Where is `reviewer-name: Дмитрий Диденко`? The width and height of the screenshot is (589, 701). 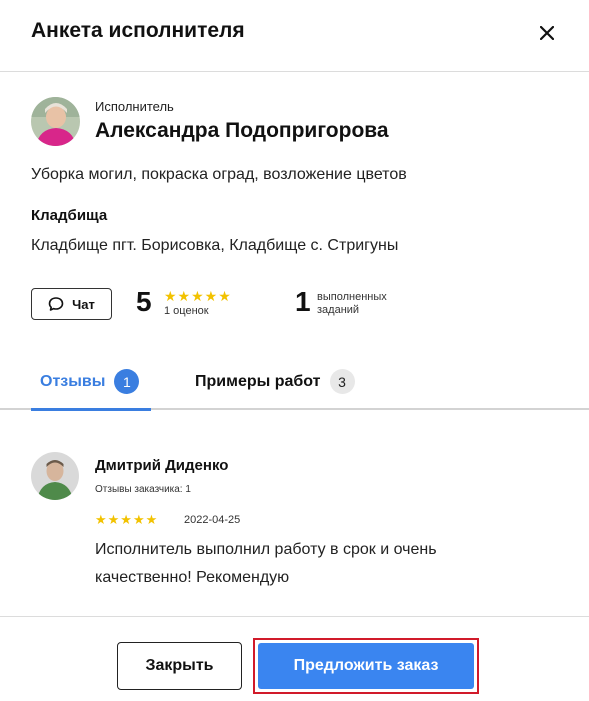
reviewer-name: Дмитрий Диденко is located at coordinates (162, 465).